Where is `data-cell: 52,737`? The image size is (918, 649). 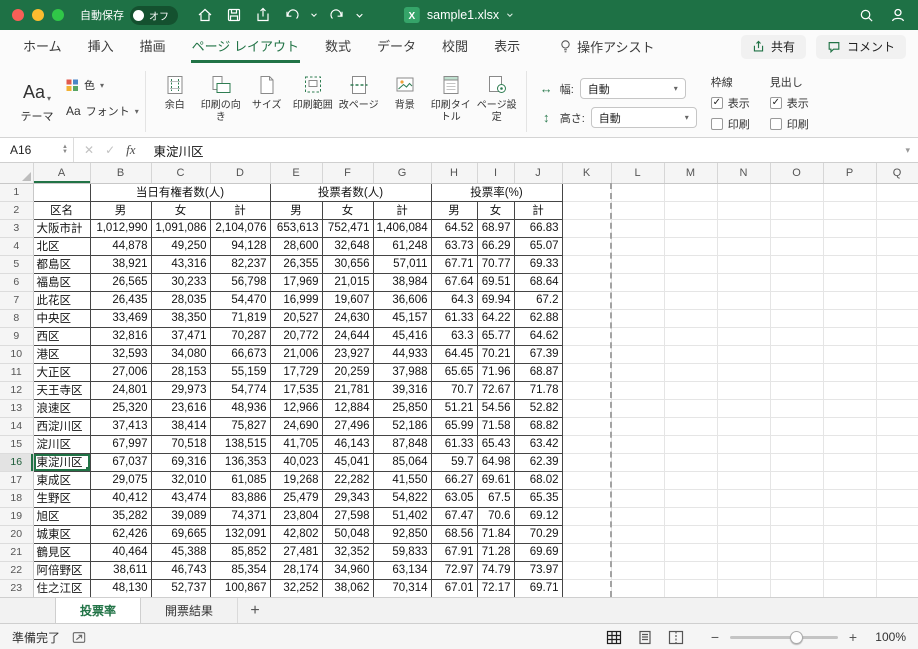
data-cell: 52,737 is located at coordinates (181, 588).